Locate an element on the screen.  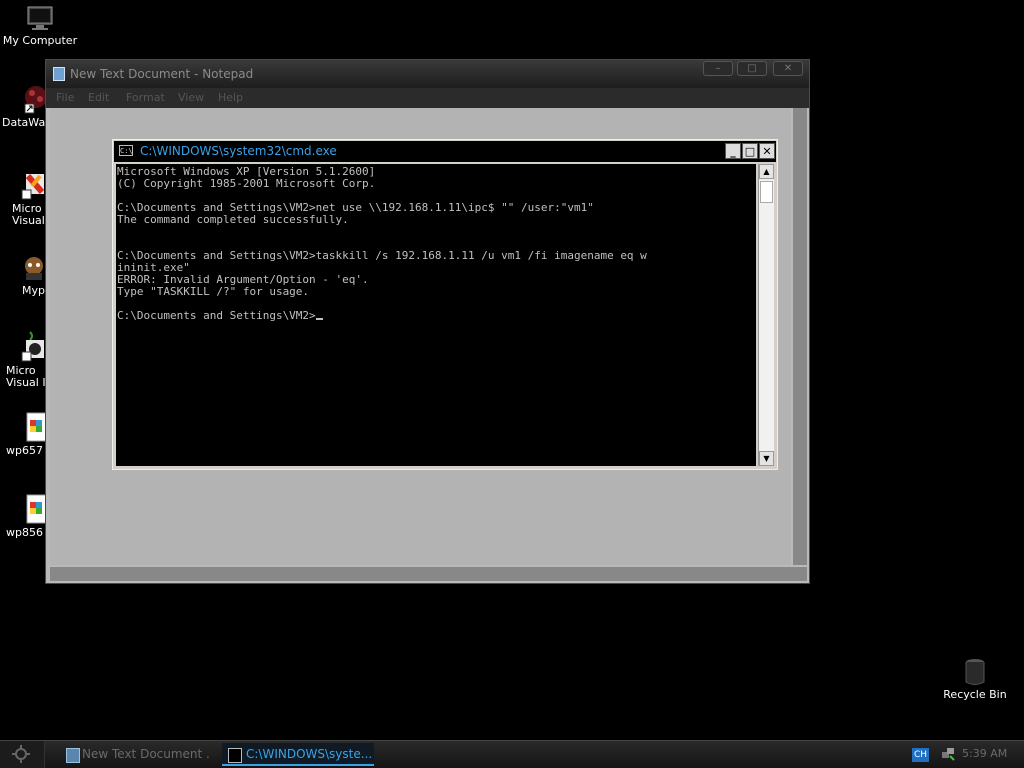
desktop-icon-wp856: wp856 is located at coordinates (24, 516).